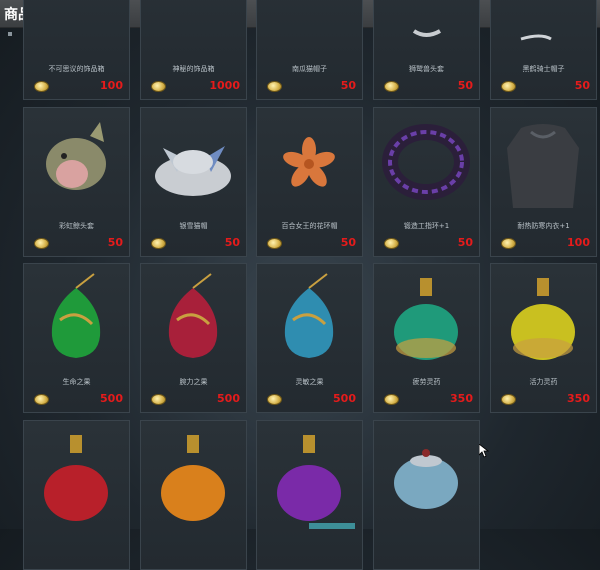  I want to click on item-name: 疲劳灵药, so click(426, 382).